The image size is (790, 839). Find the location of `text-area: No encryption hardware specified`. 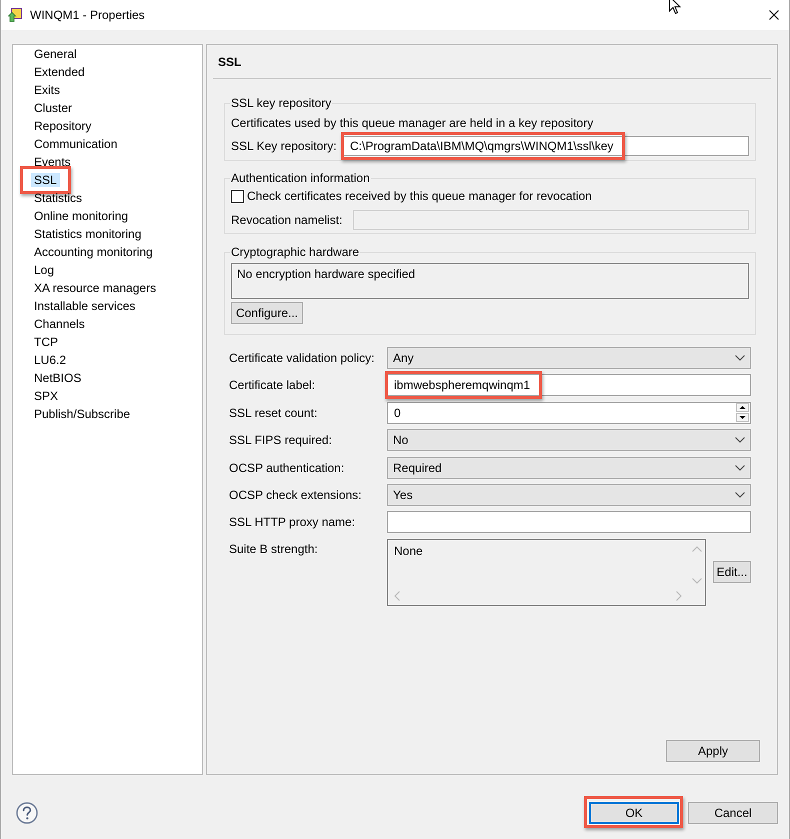

text-area: No encryption hardware specified is located at coordinates (490, 281).